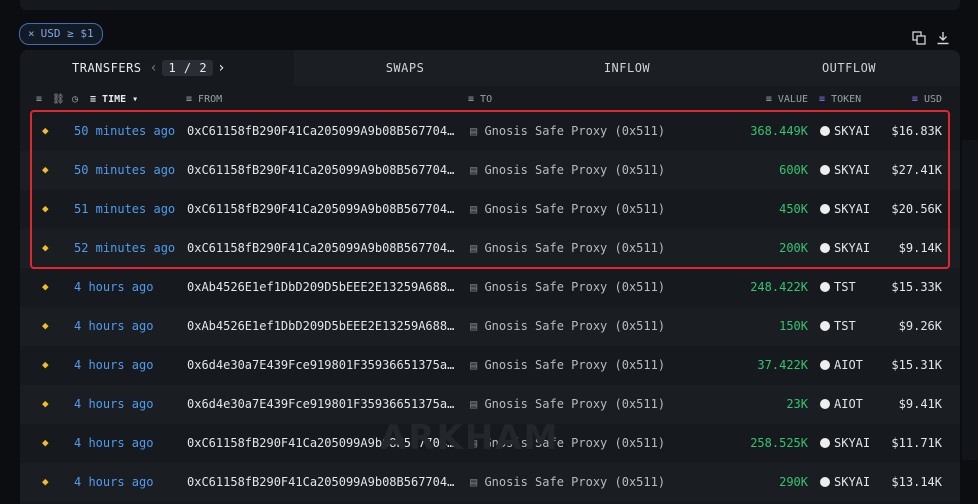 The image size is (978, 504). I want to click on value-amount: 23K, so click(797, 404).